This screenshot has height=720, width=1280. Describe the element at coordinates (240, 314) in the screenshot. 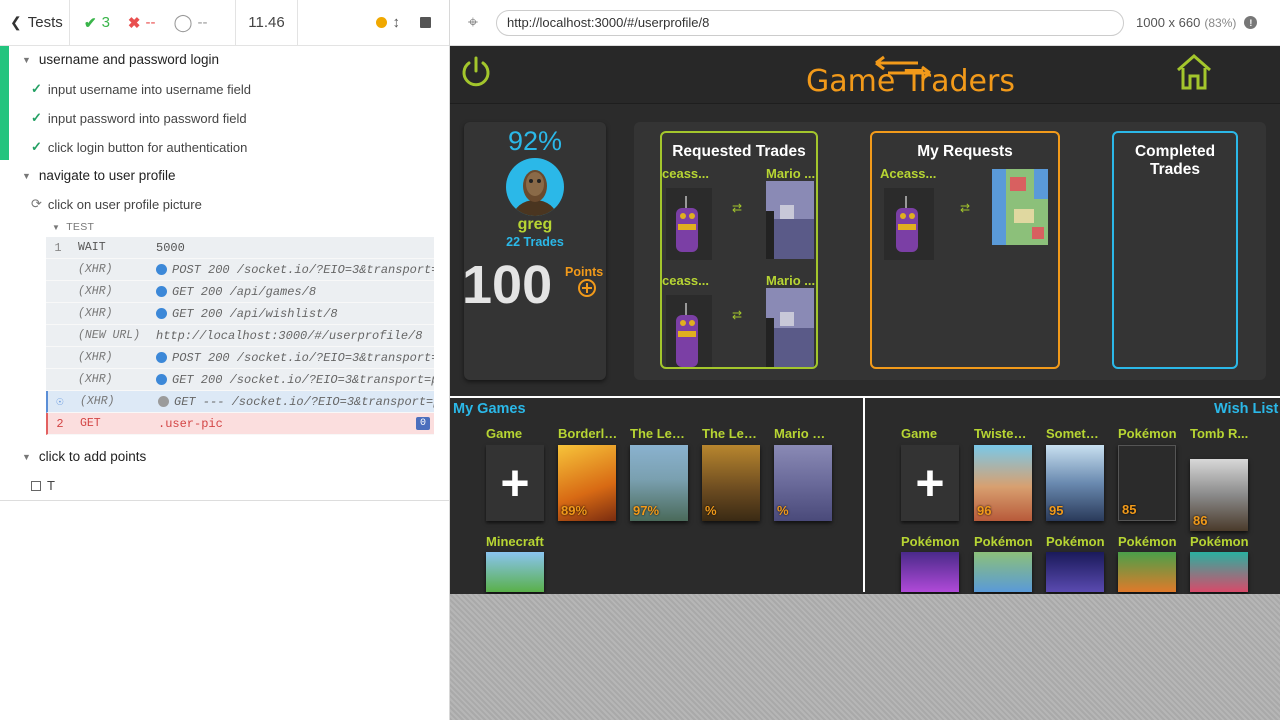

I see `command-row: (XHR) GET 200 /api/wishlist/8` at that location.